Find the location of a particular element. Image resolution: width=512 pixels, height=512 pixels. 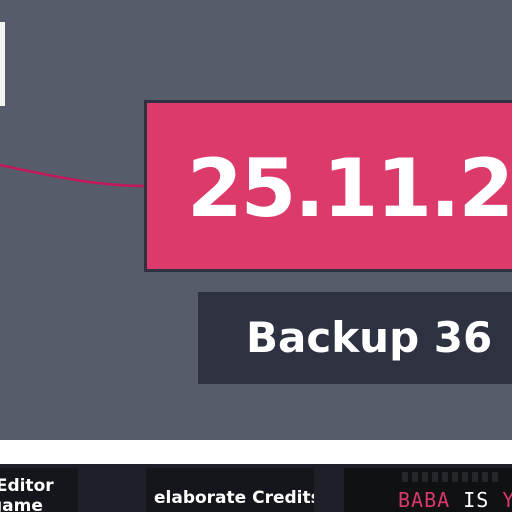

thumbnail-credits: elaborate Credits is located at coordinates (230, 490).